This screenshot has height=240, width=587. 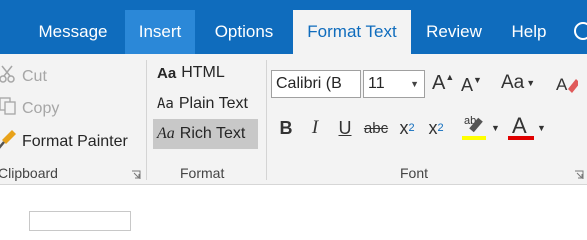 What do you see at coordinates (29, 173) in the screenshot?
I see `clipboard-group-label: Clipboard` at bounding box center [29, 173].